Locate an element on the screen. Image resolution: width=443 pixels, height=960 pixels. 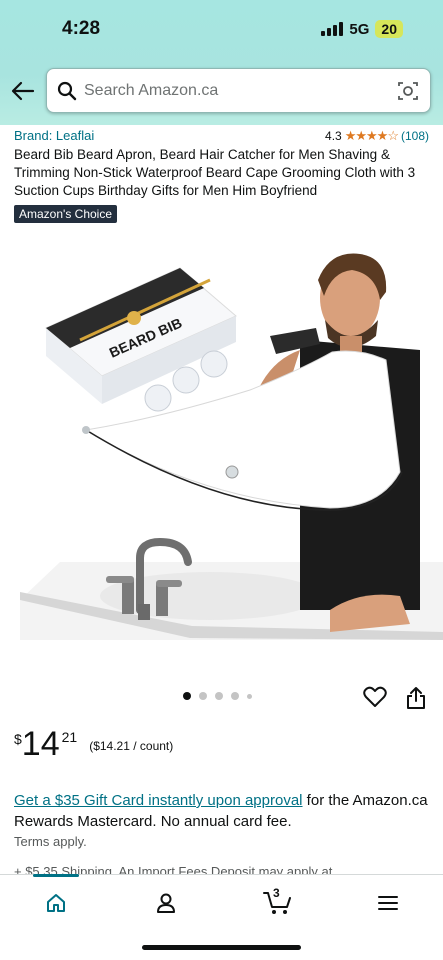
camera-search-icon is located at coordinates (408, 91).